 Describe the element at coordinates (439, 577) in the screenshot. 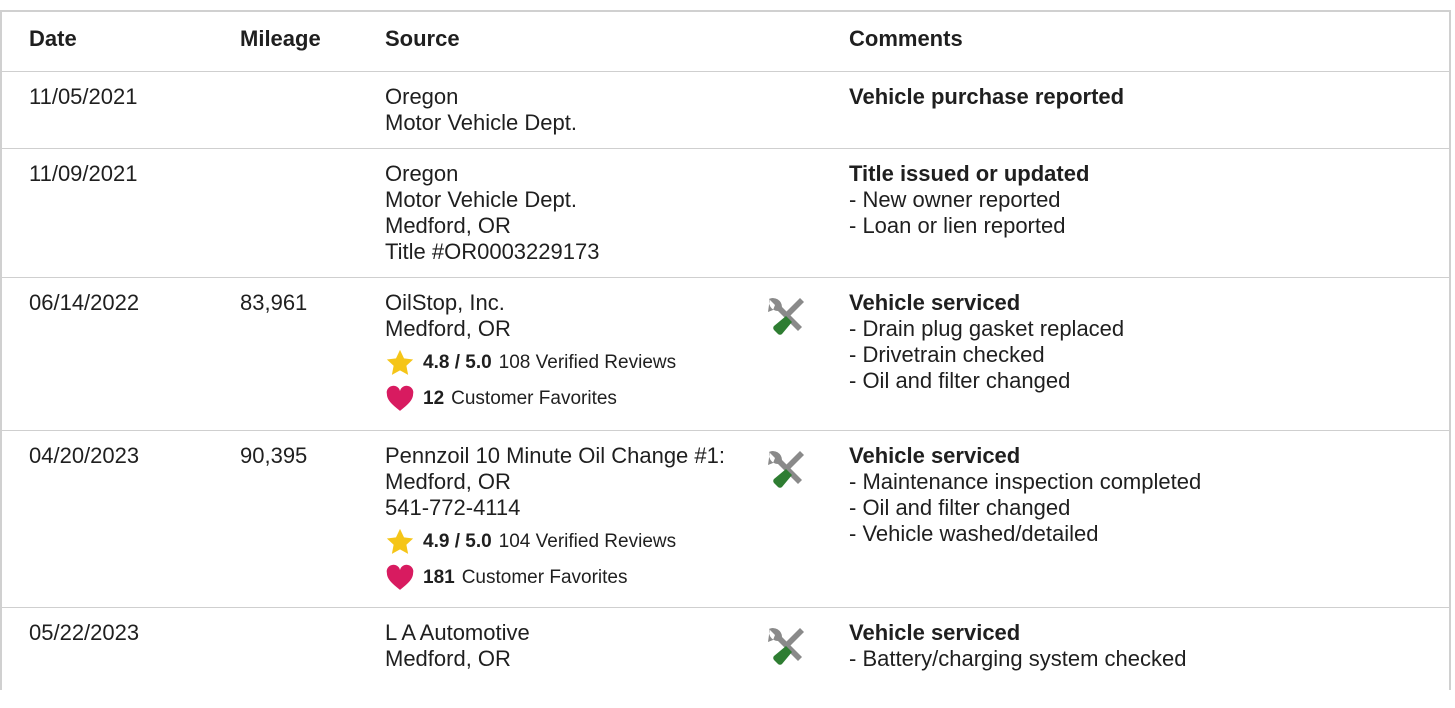

I see `favorites-count: 181` at that location.